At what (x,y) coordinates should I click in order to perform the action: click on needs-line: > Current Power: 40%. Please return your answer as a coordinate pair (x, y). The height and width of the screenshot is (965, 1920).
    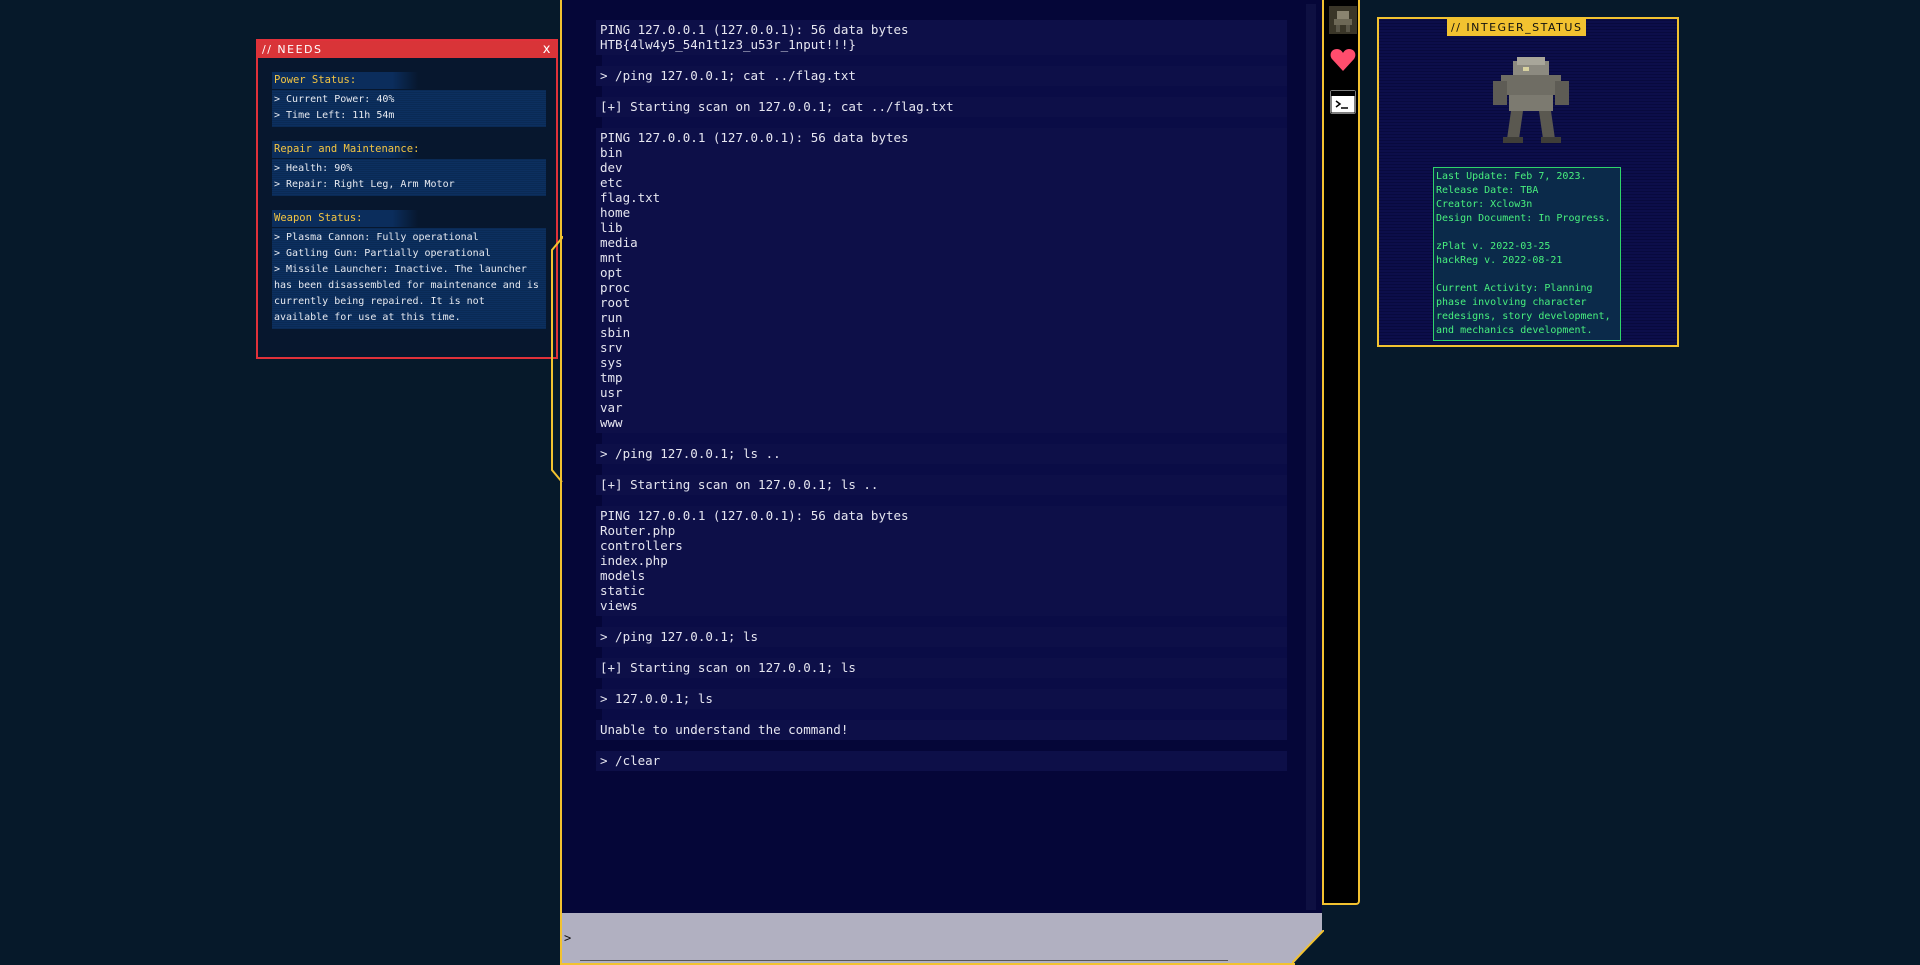
    Looking at the image, I should click on (334, 99).